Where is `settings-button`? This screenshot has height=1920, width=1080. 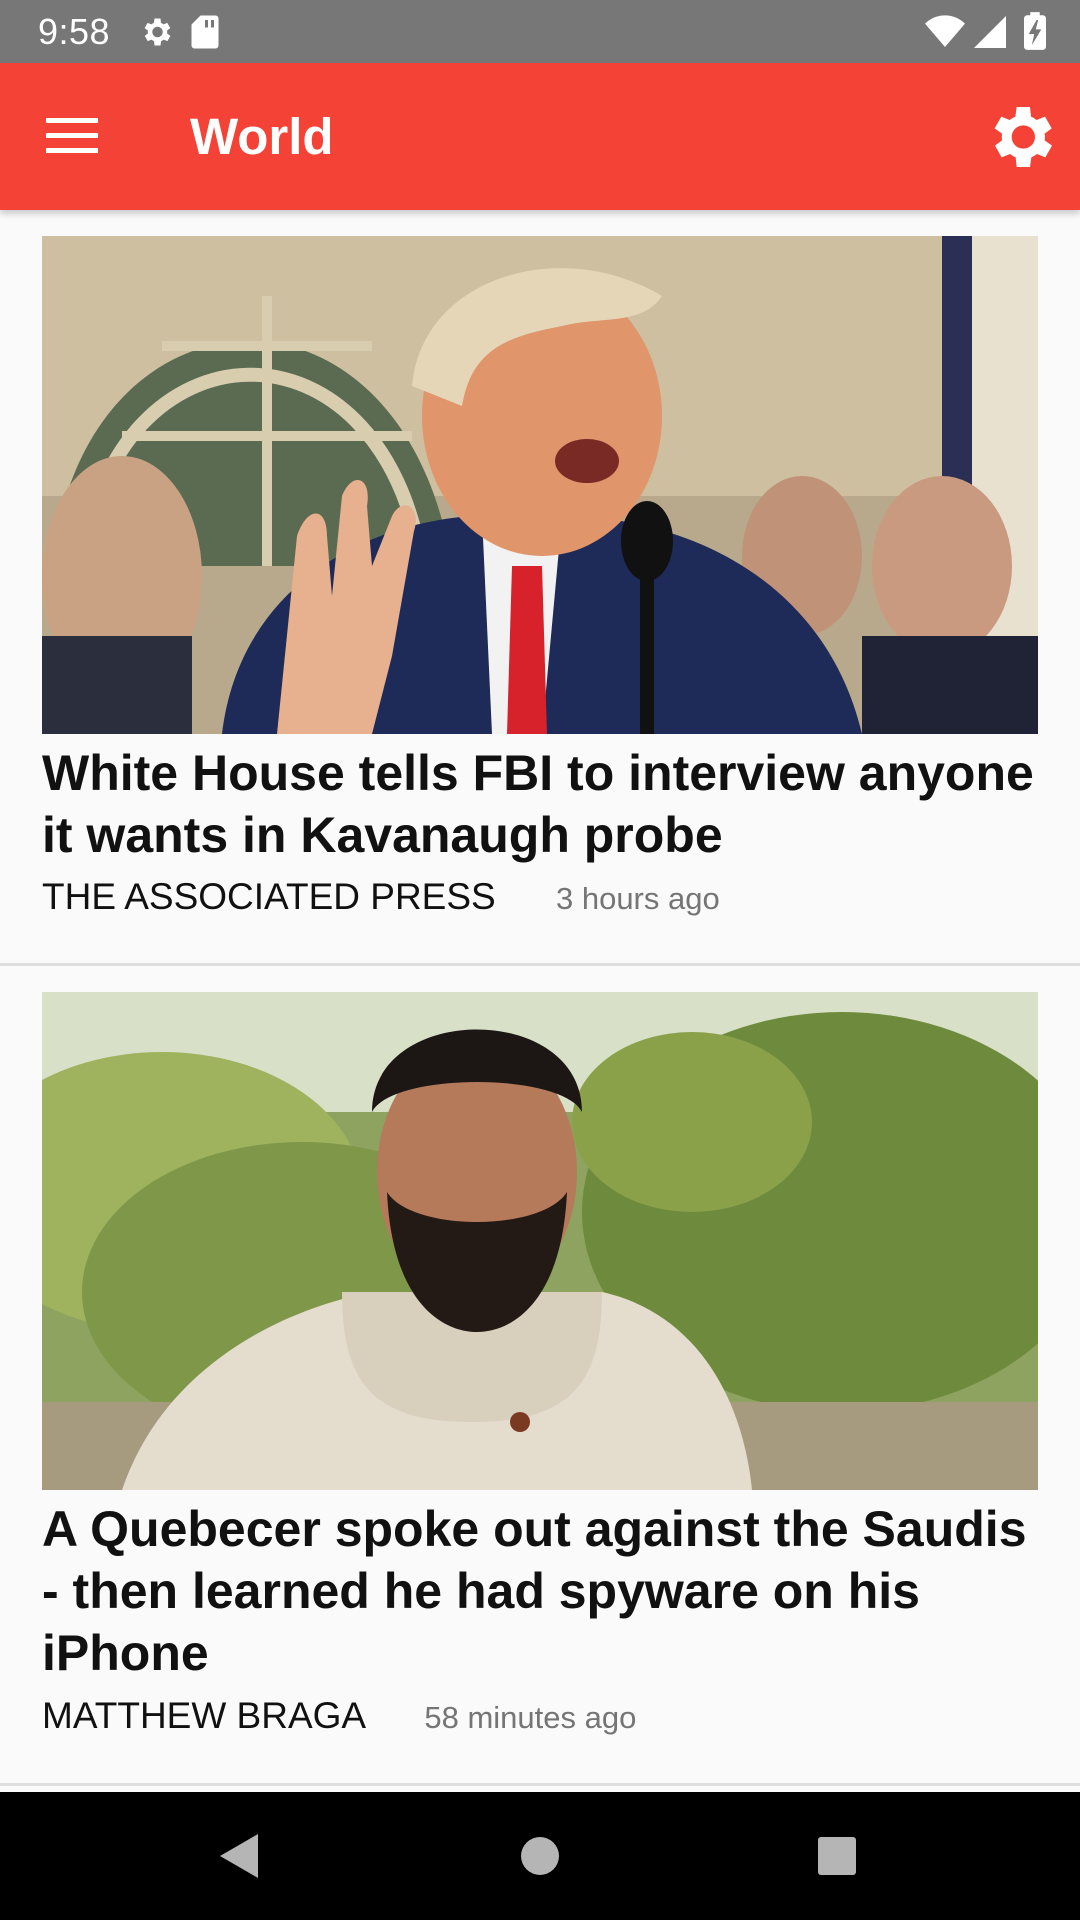
settings-button is located at coordinates (1020, 137).